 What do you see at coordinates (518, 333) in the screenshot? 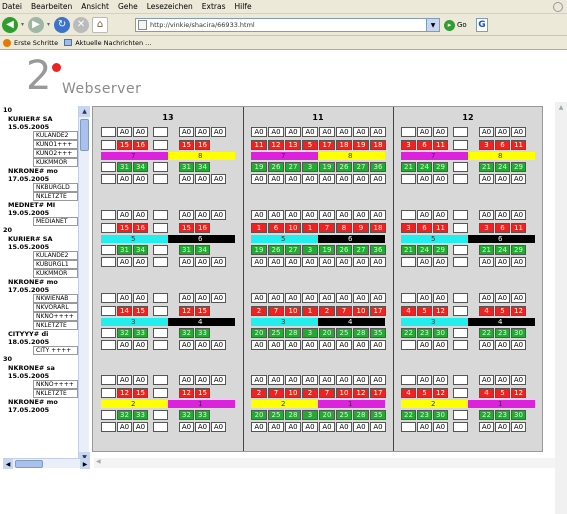
I see `job-value-cell: 30` at bounding box center [518, 333].